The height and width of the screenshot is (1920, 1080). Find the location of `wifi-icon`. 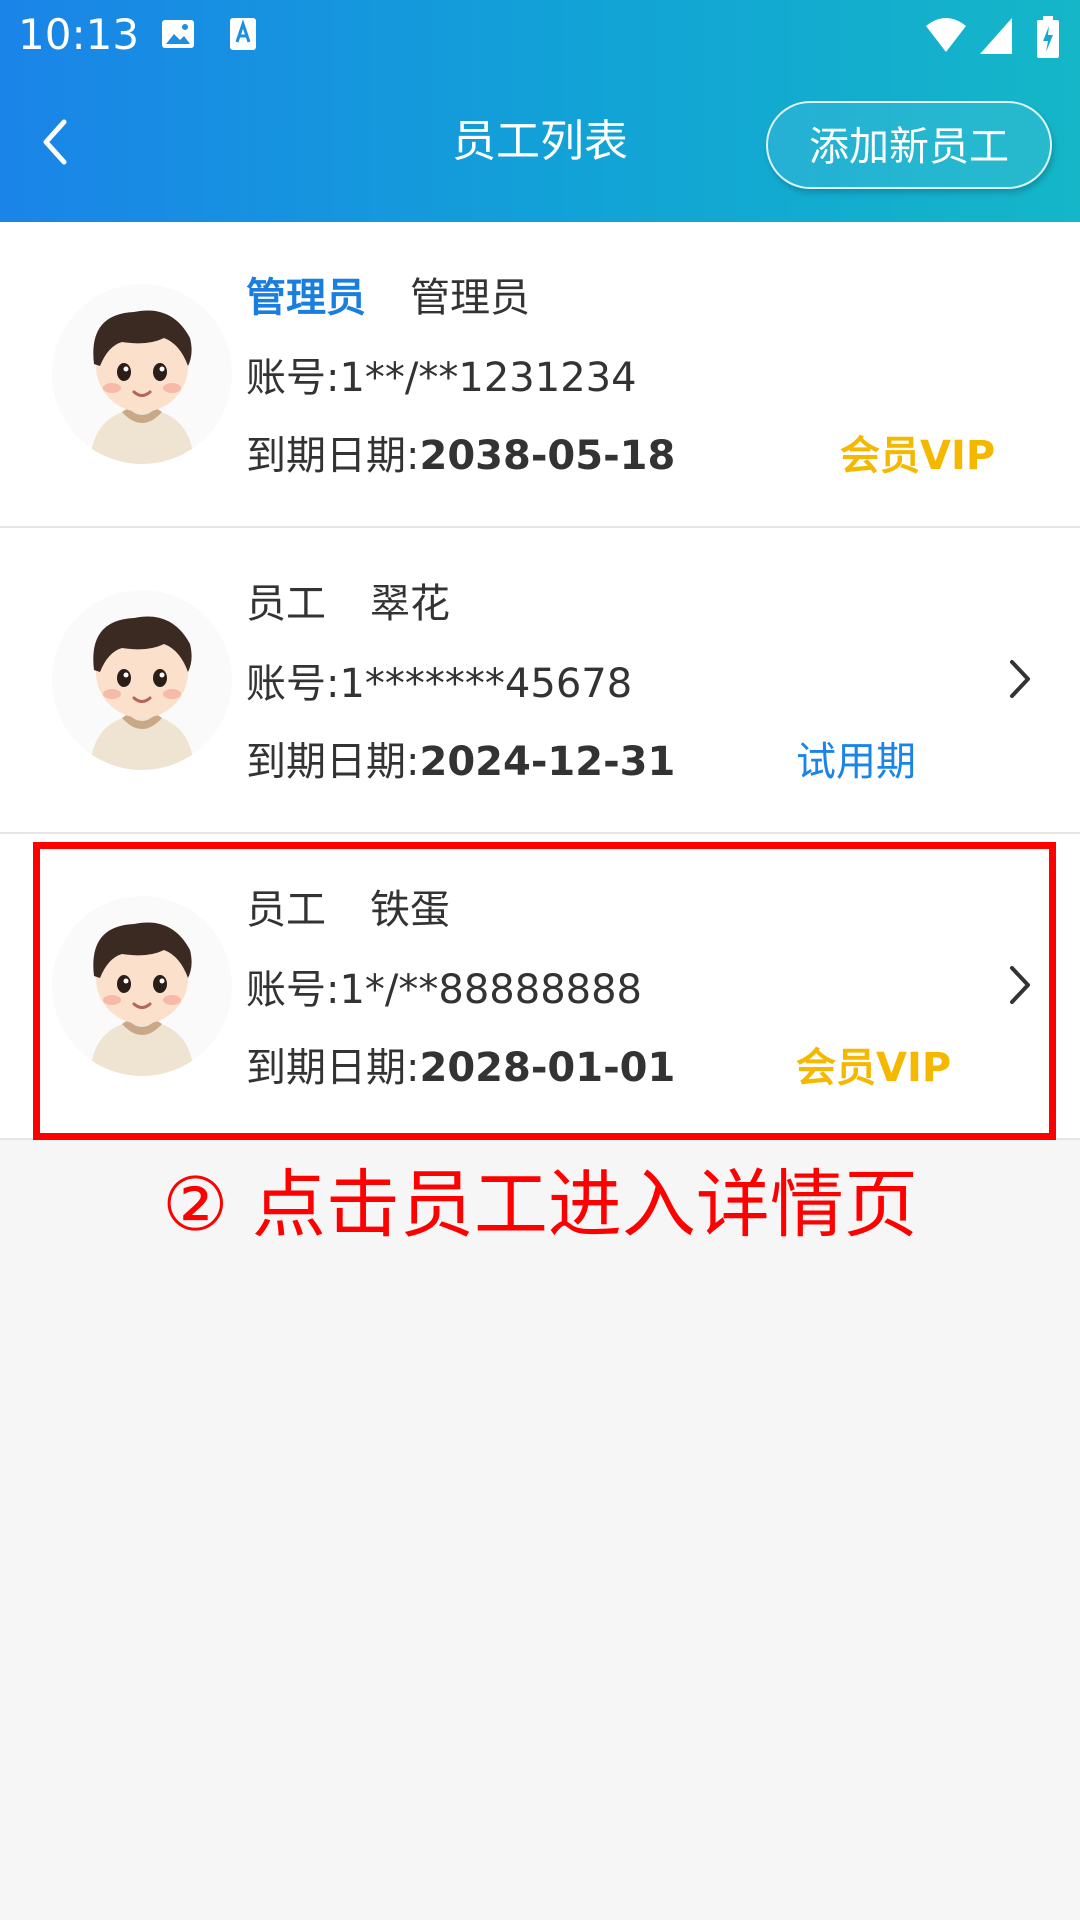

wifi-icon is located at coordinates (946, 35).